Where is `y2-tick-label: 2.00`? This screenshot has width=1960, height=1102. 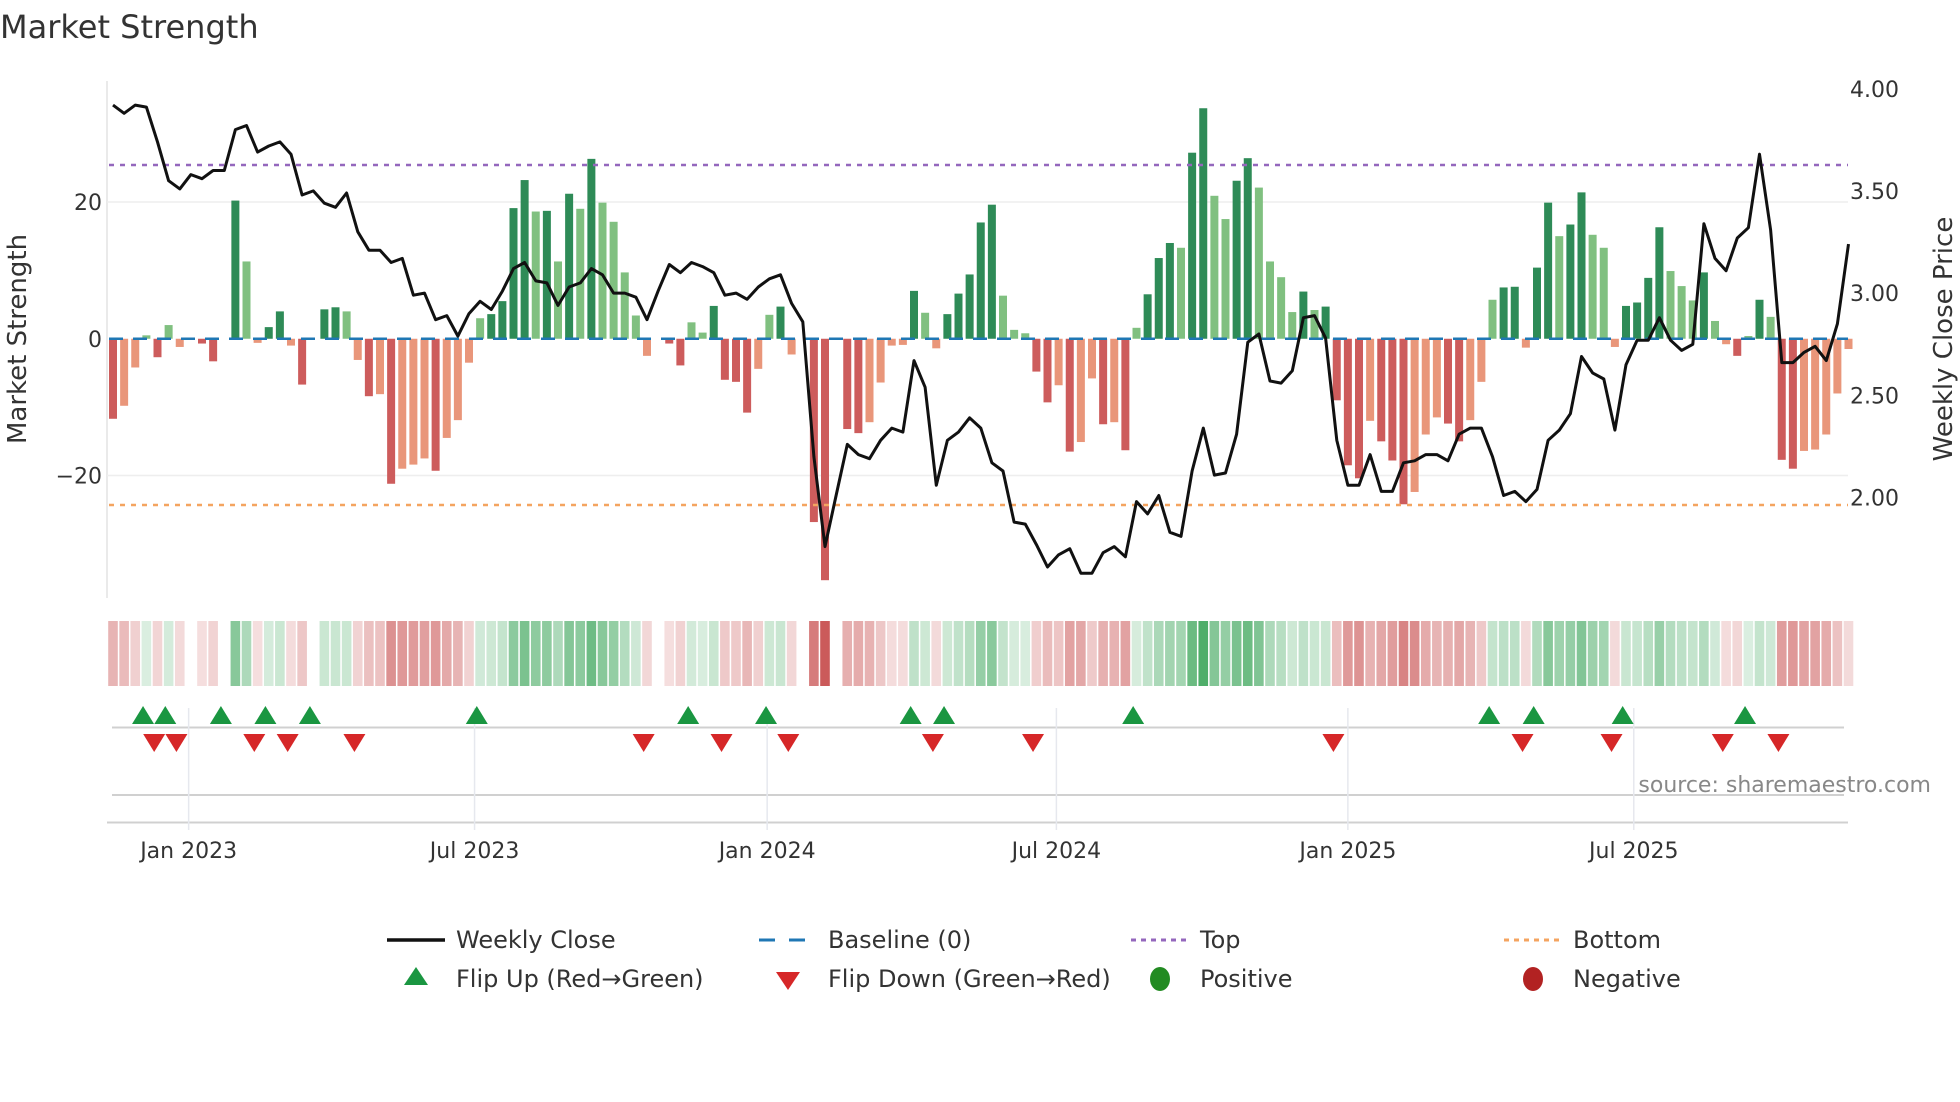
y2-tick-label: 2.00 is located at coordinates (1874, 499).